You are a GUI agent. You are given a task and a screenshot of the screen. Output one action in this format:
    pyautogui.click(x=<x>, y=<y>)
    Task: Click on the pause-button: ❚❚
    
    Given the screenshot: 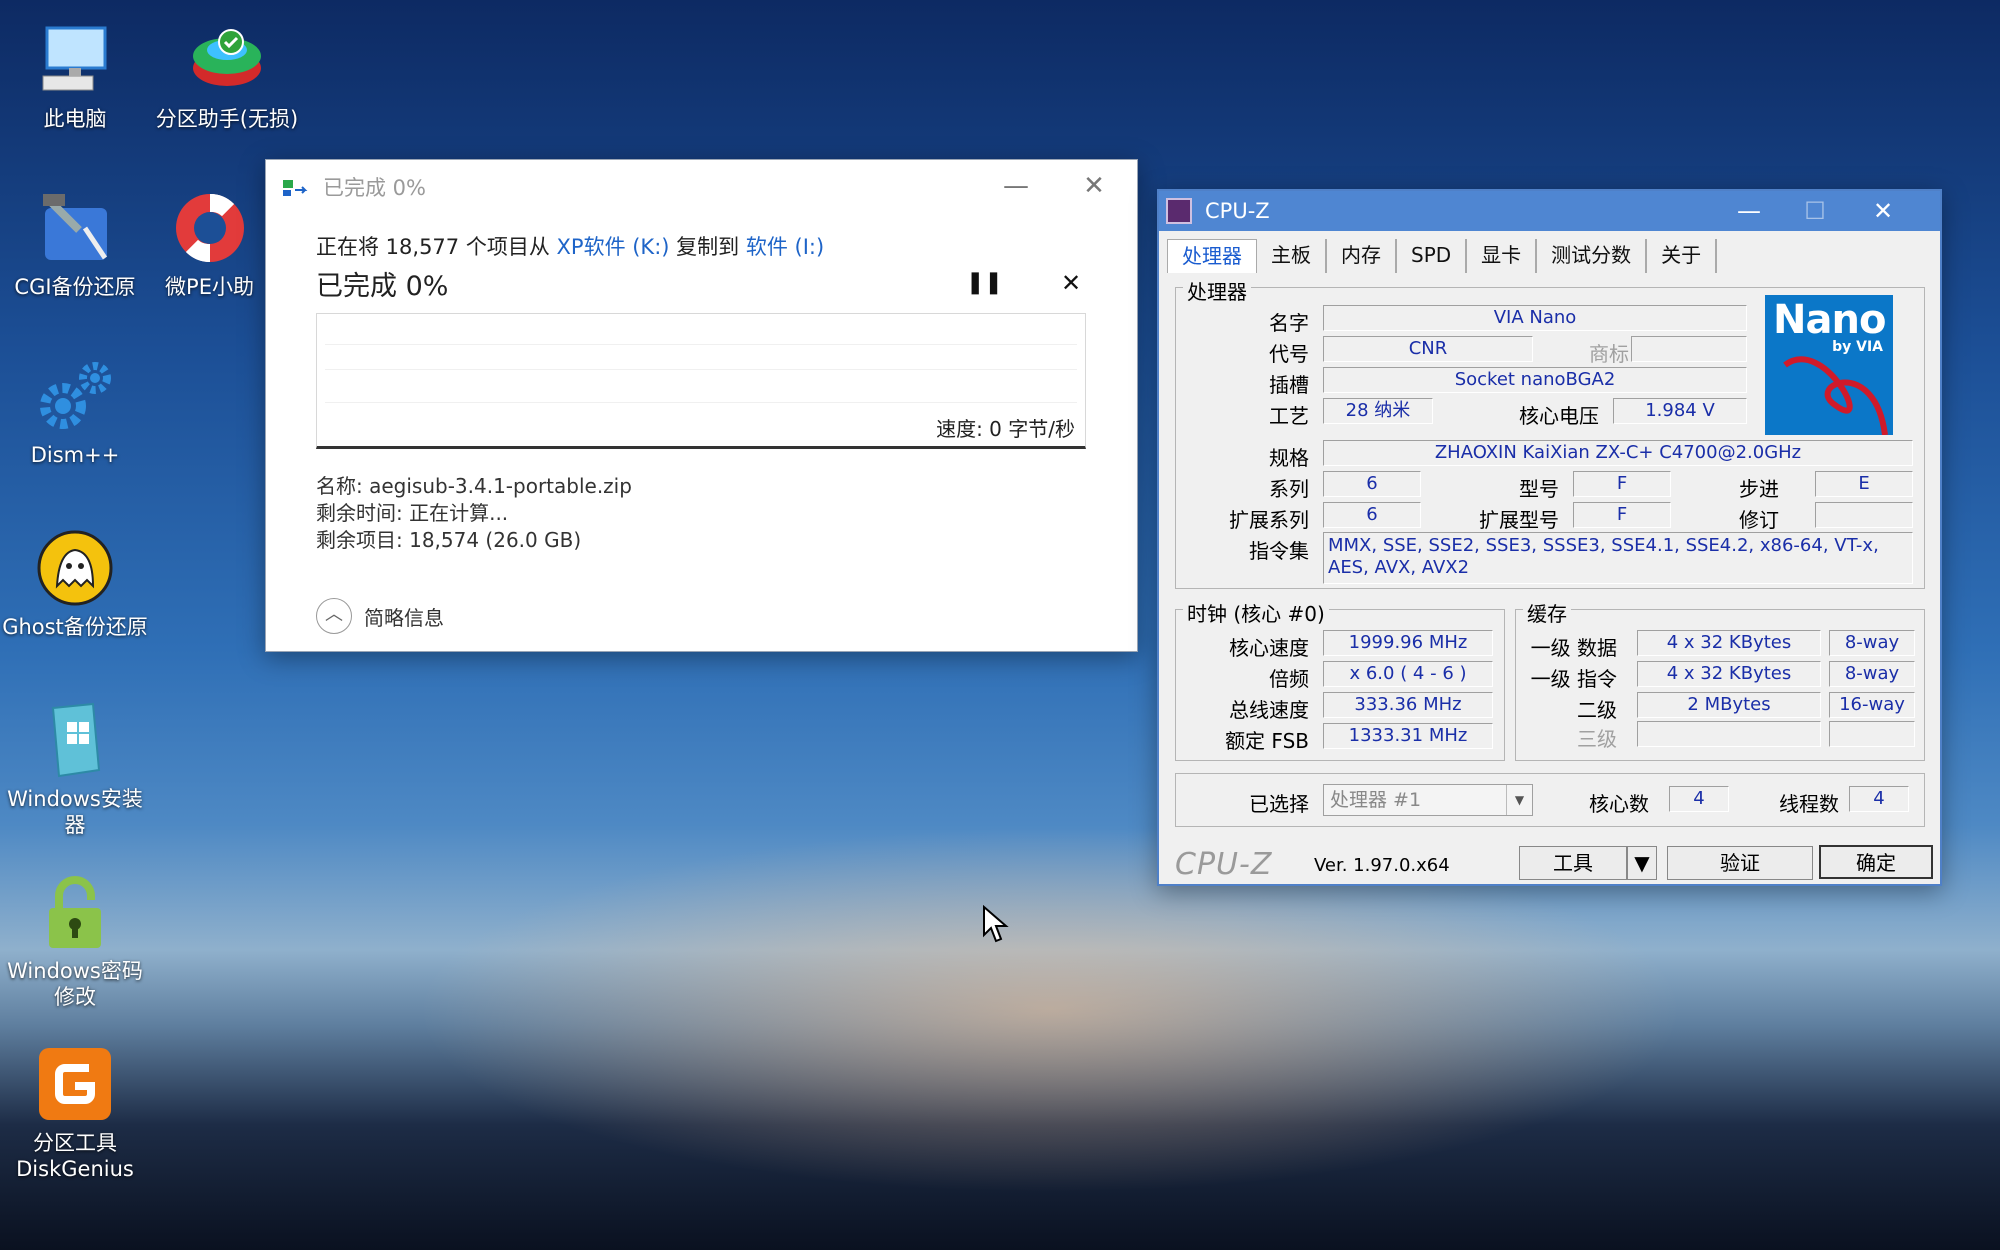 What is the action you would take?
    pyautogui.click(x=984, y=283)
    